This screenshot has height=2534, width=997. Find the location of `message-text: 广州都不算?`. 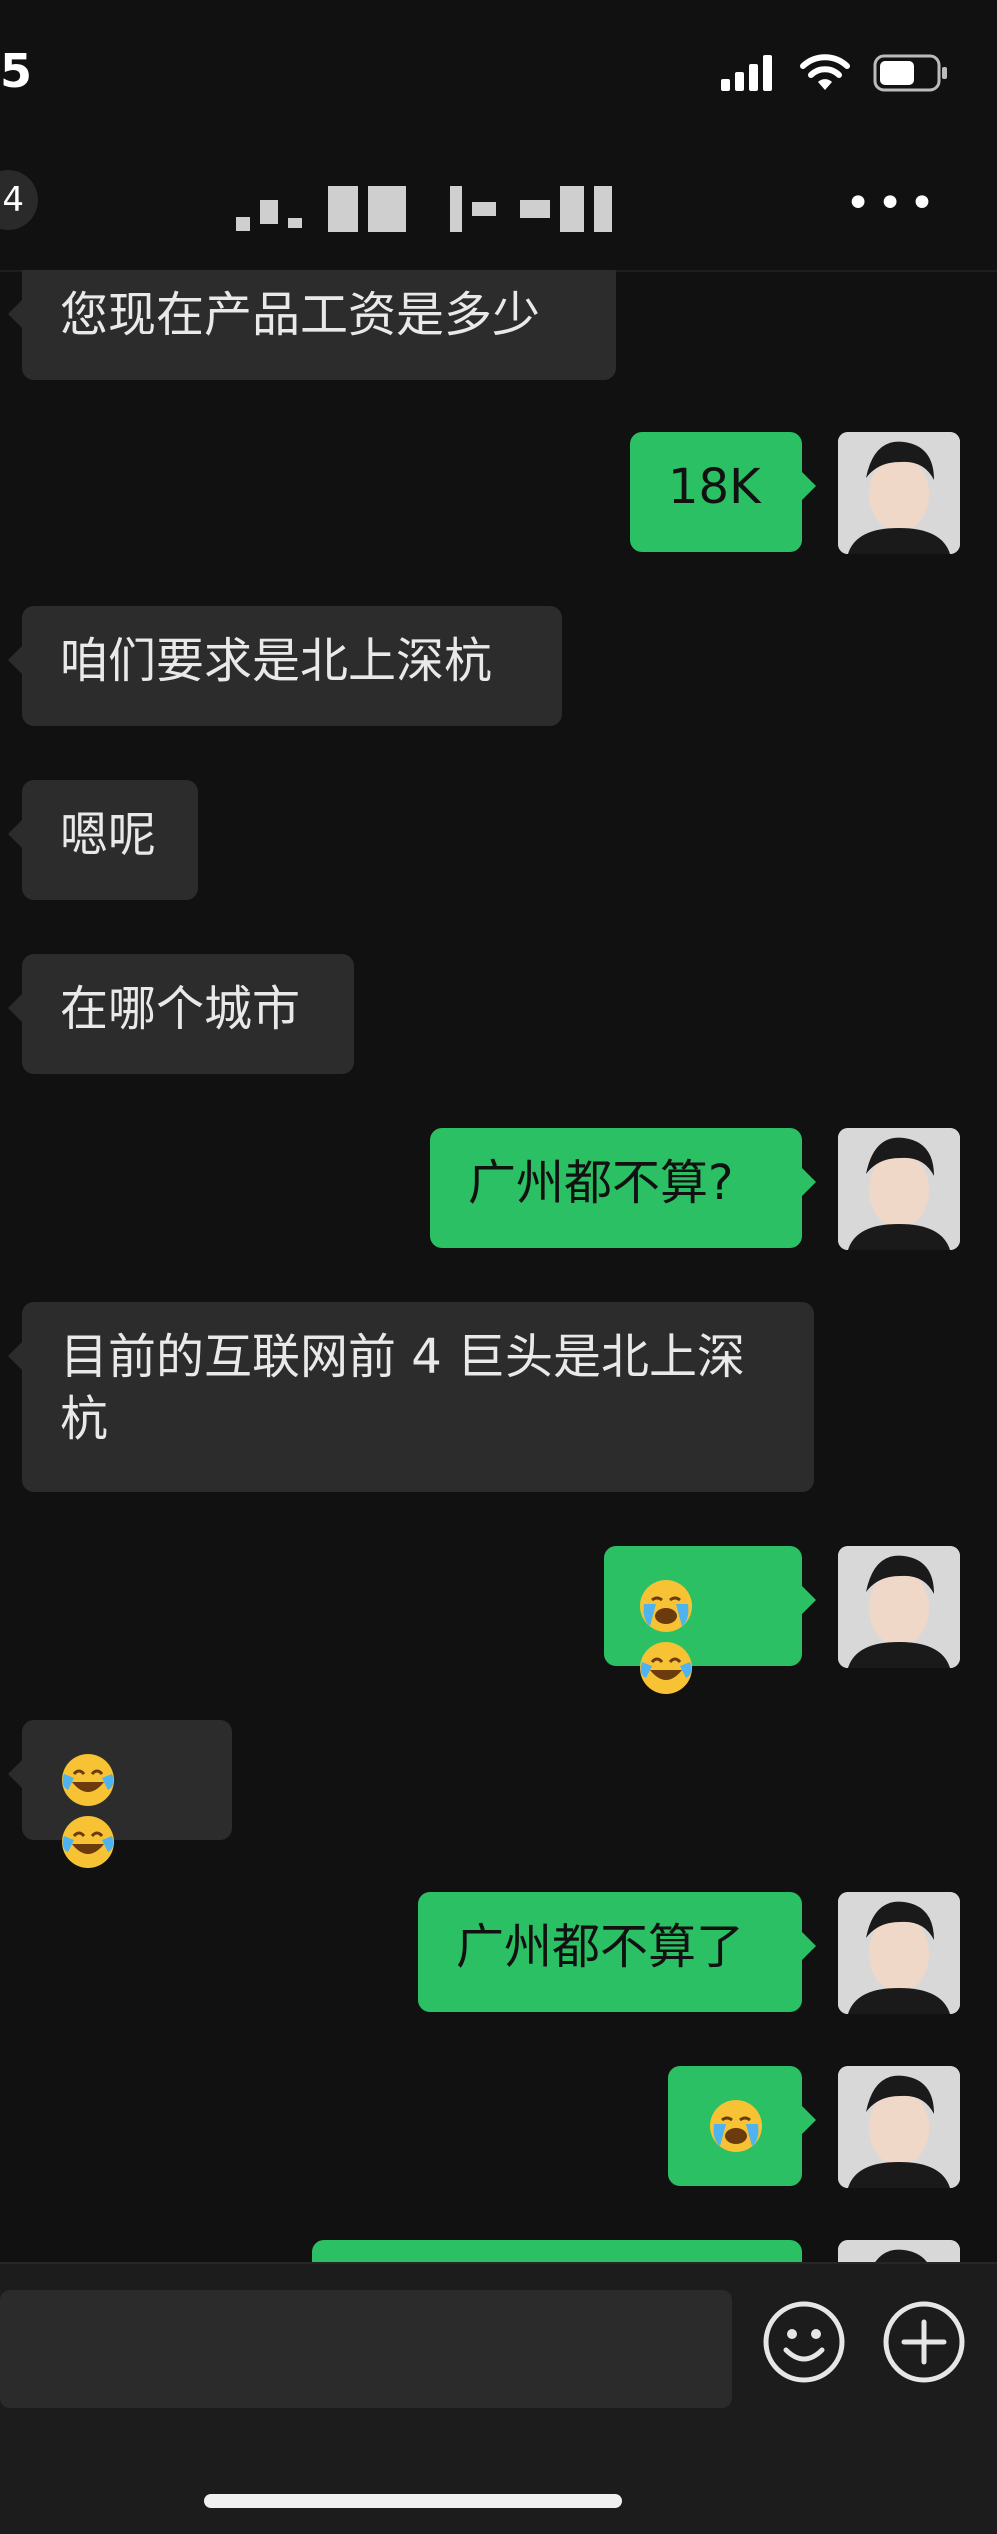

message-text: 广州都不算? is located at coordinates (601, 1183).